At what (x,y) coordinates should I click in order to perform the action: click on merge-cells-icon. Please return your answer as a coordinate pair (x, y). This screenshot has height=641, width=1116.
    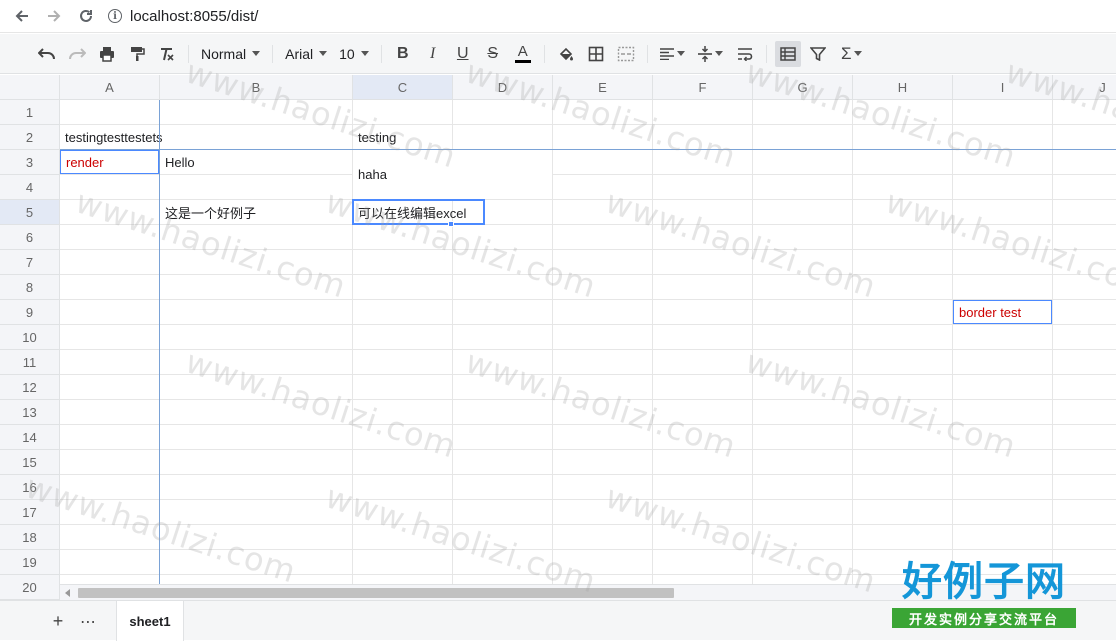
    Looking at the image, I should click on (626, 54).